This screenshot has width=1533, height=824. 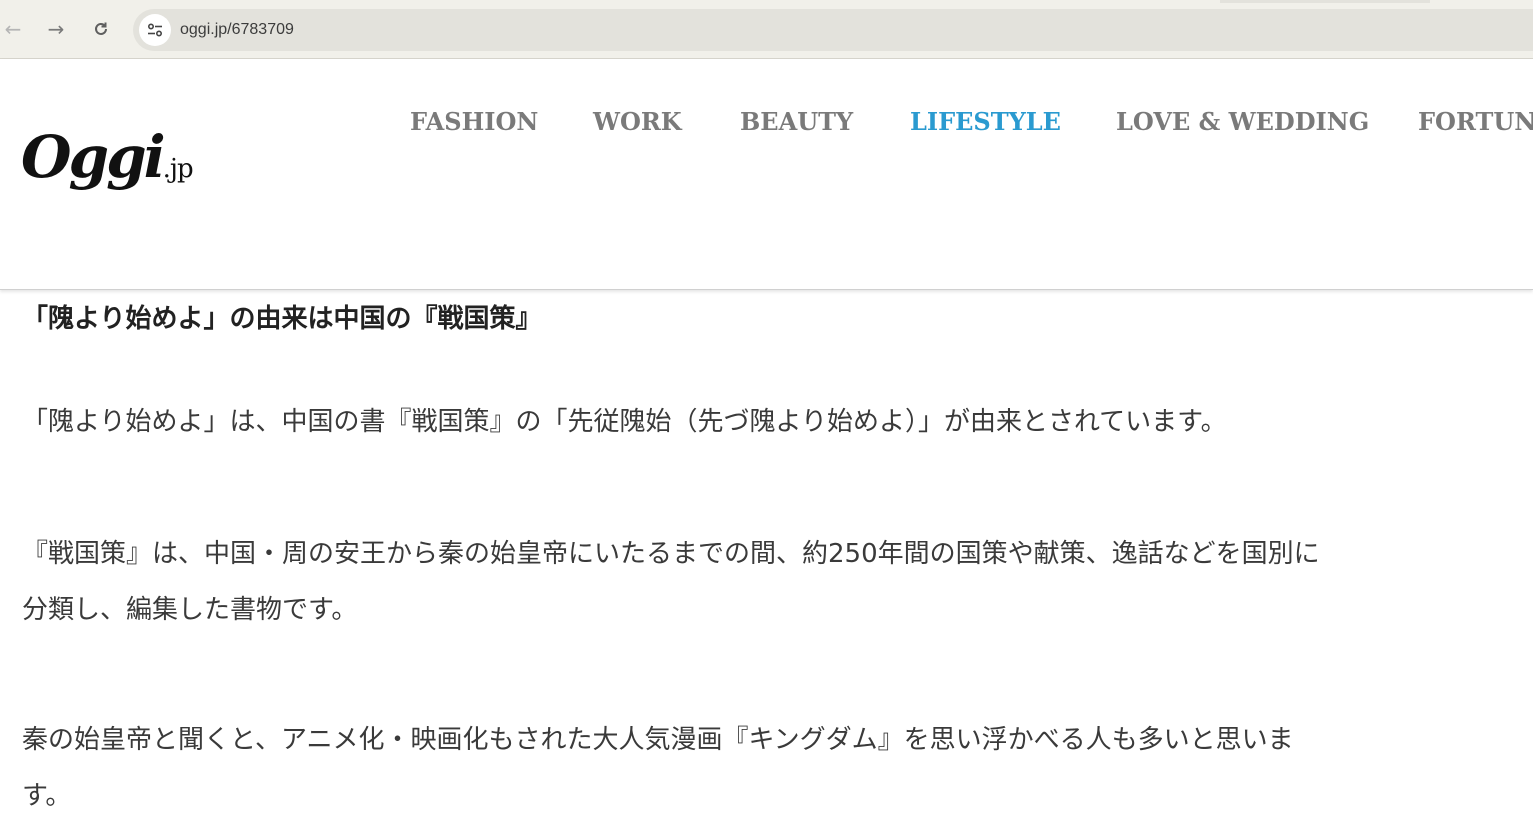 I want to click on reload-icon, so click(x=101, y=28).